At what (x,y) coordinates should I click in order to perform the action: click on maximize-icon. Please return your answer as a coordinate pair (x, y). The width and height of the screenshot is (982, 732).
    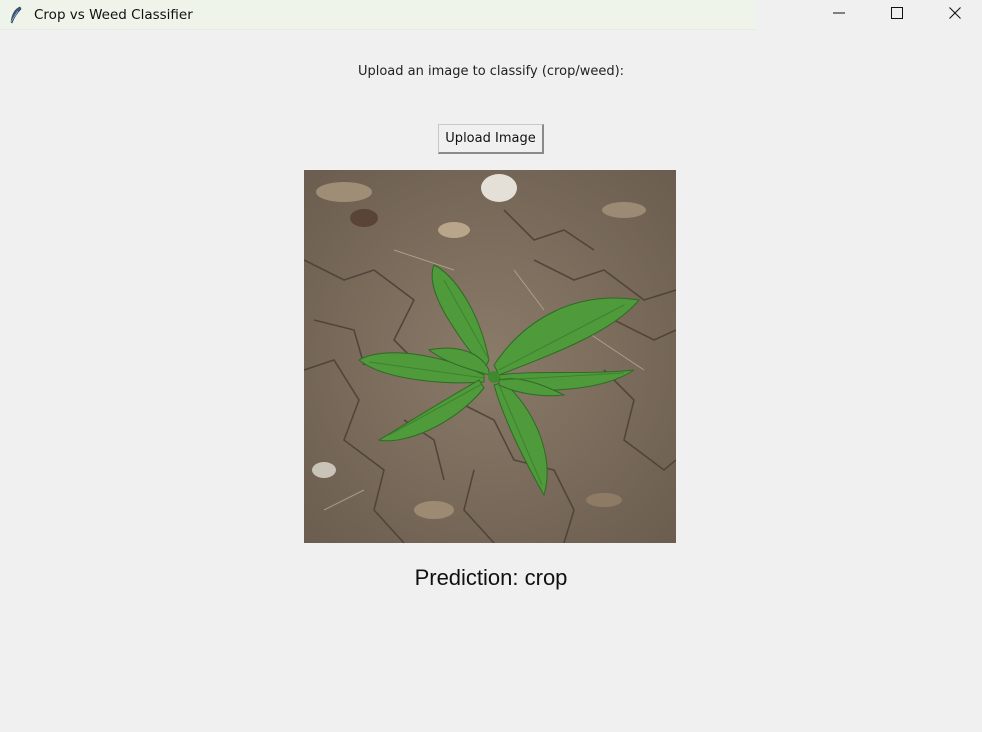
    Looking at the image, I should click on (897, 15).